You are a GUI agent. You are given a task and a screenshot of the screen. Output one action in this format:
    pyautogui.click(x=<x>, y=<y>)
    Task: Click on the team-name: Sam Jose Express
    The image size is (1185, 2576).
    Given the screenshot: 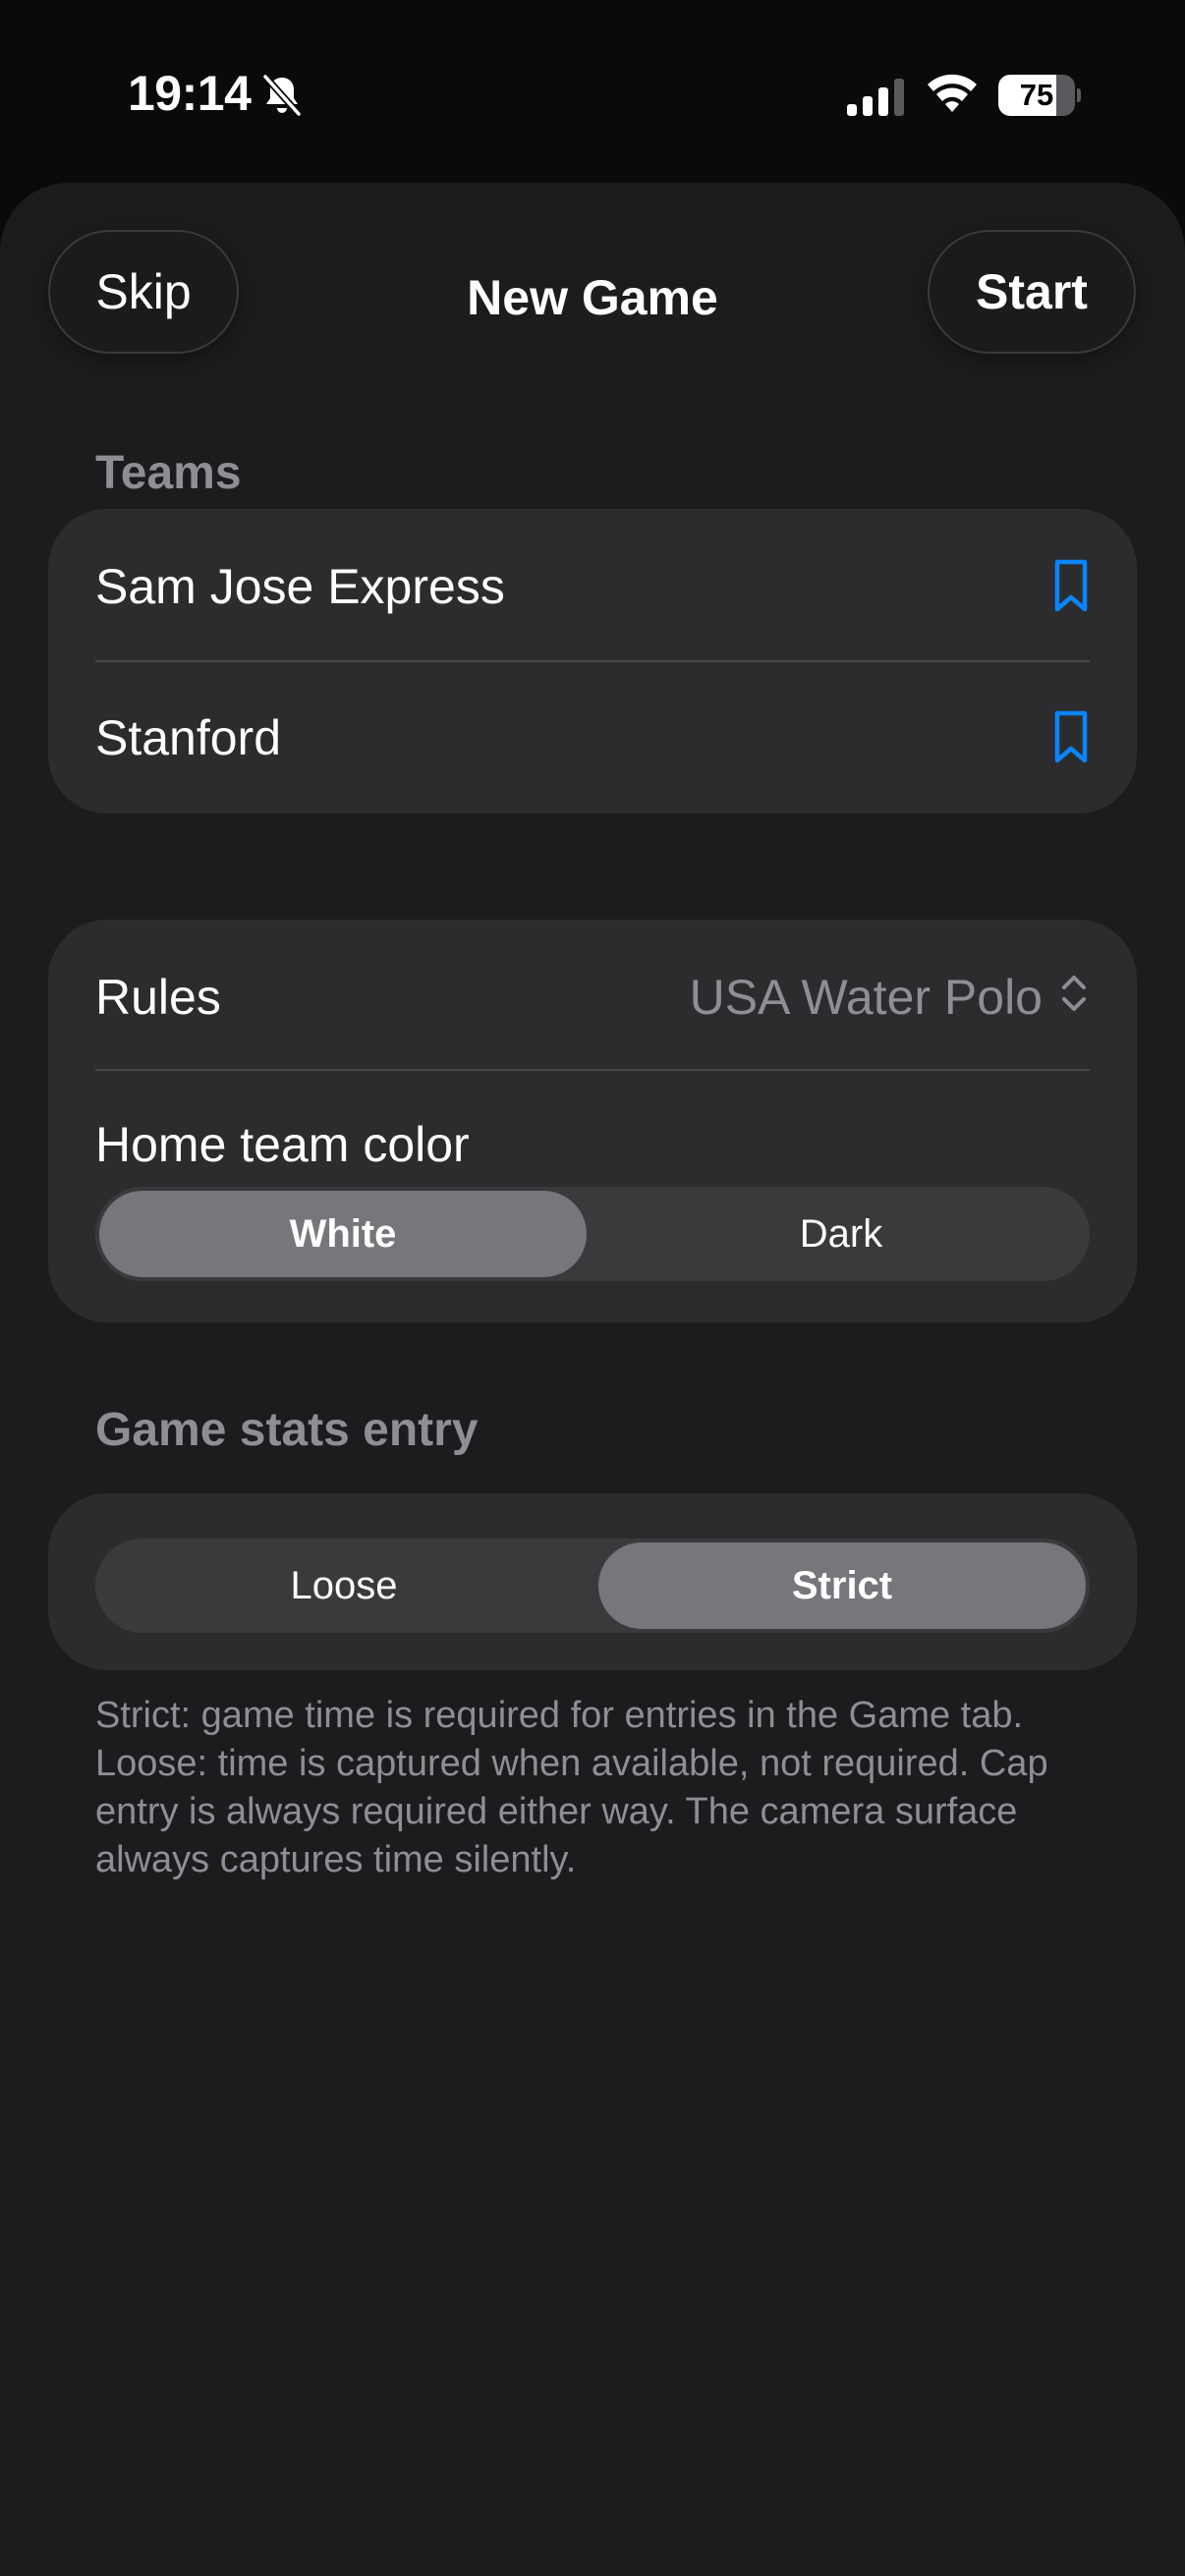 What is the action you would take?
    pyautogui.click(x=300, y=586)
    